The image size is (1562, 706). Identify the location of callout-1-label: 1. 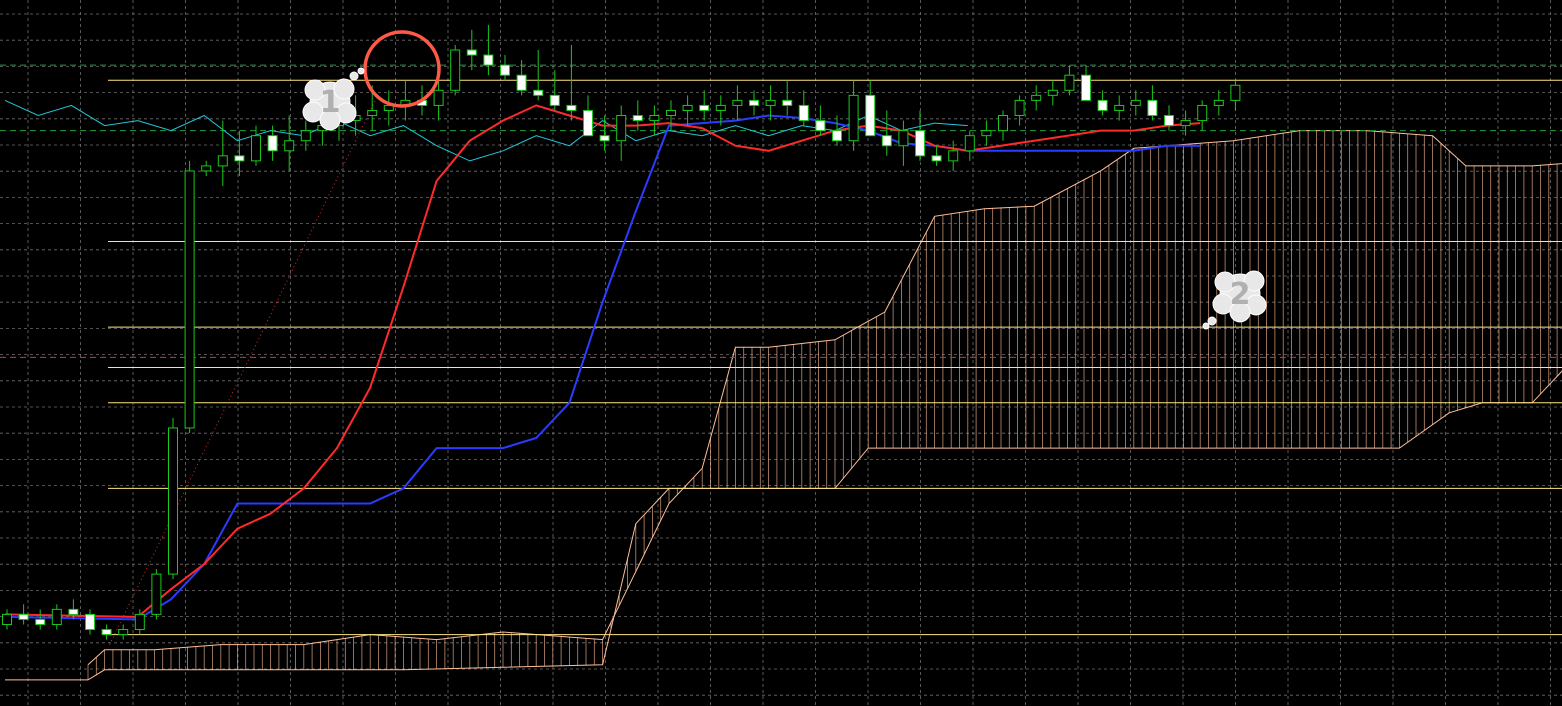
(330, 102).